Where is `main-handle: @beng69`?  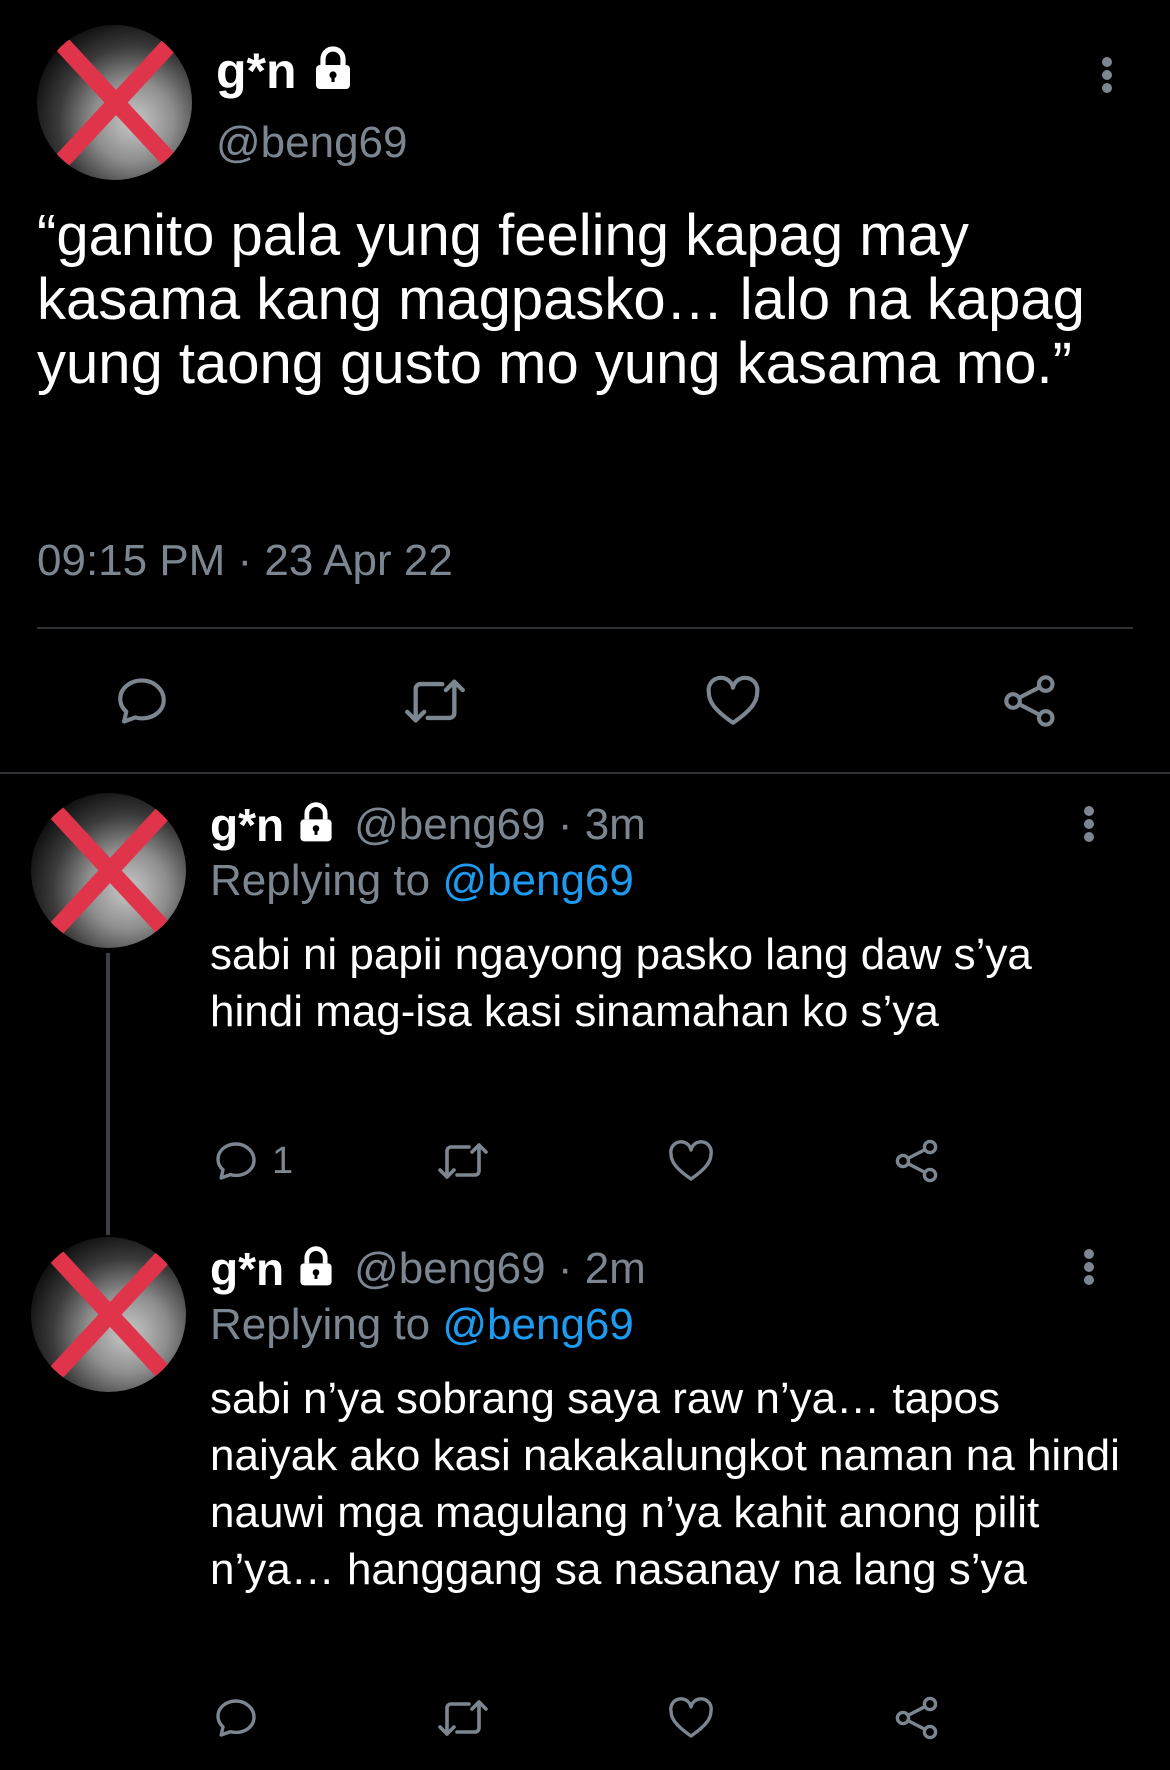 main-handle: @beng69 is located at coordinates (312, 143).